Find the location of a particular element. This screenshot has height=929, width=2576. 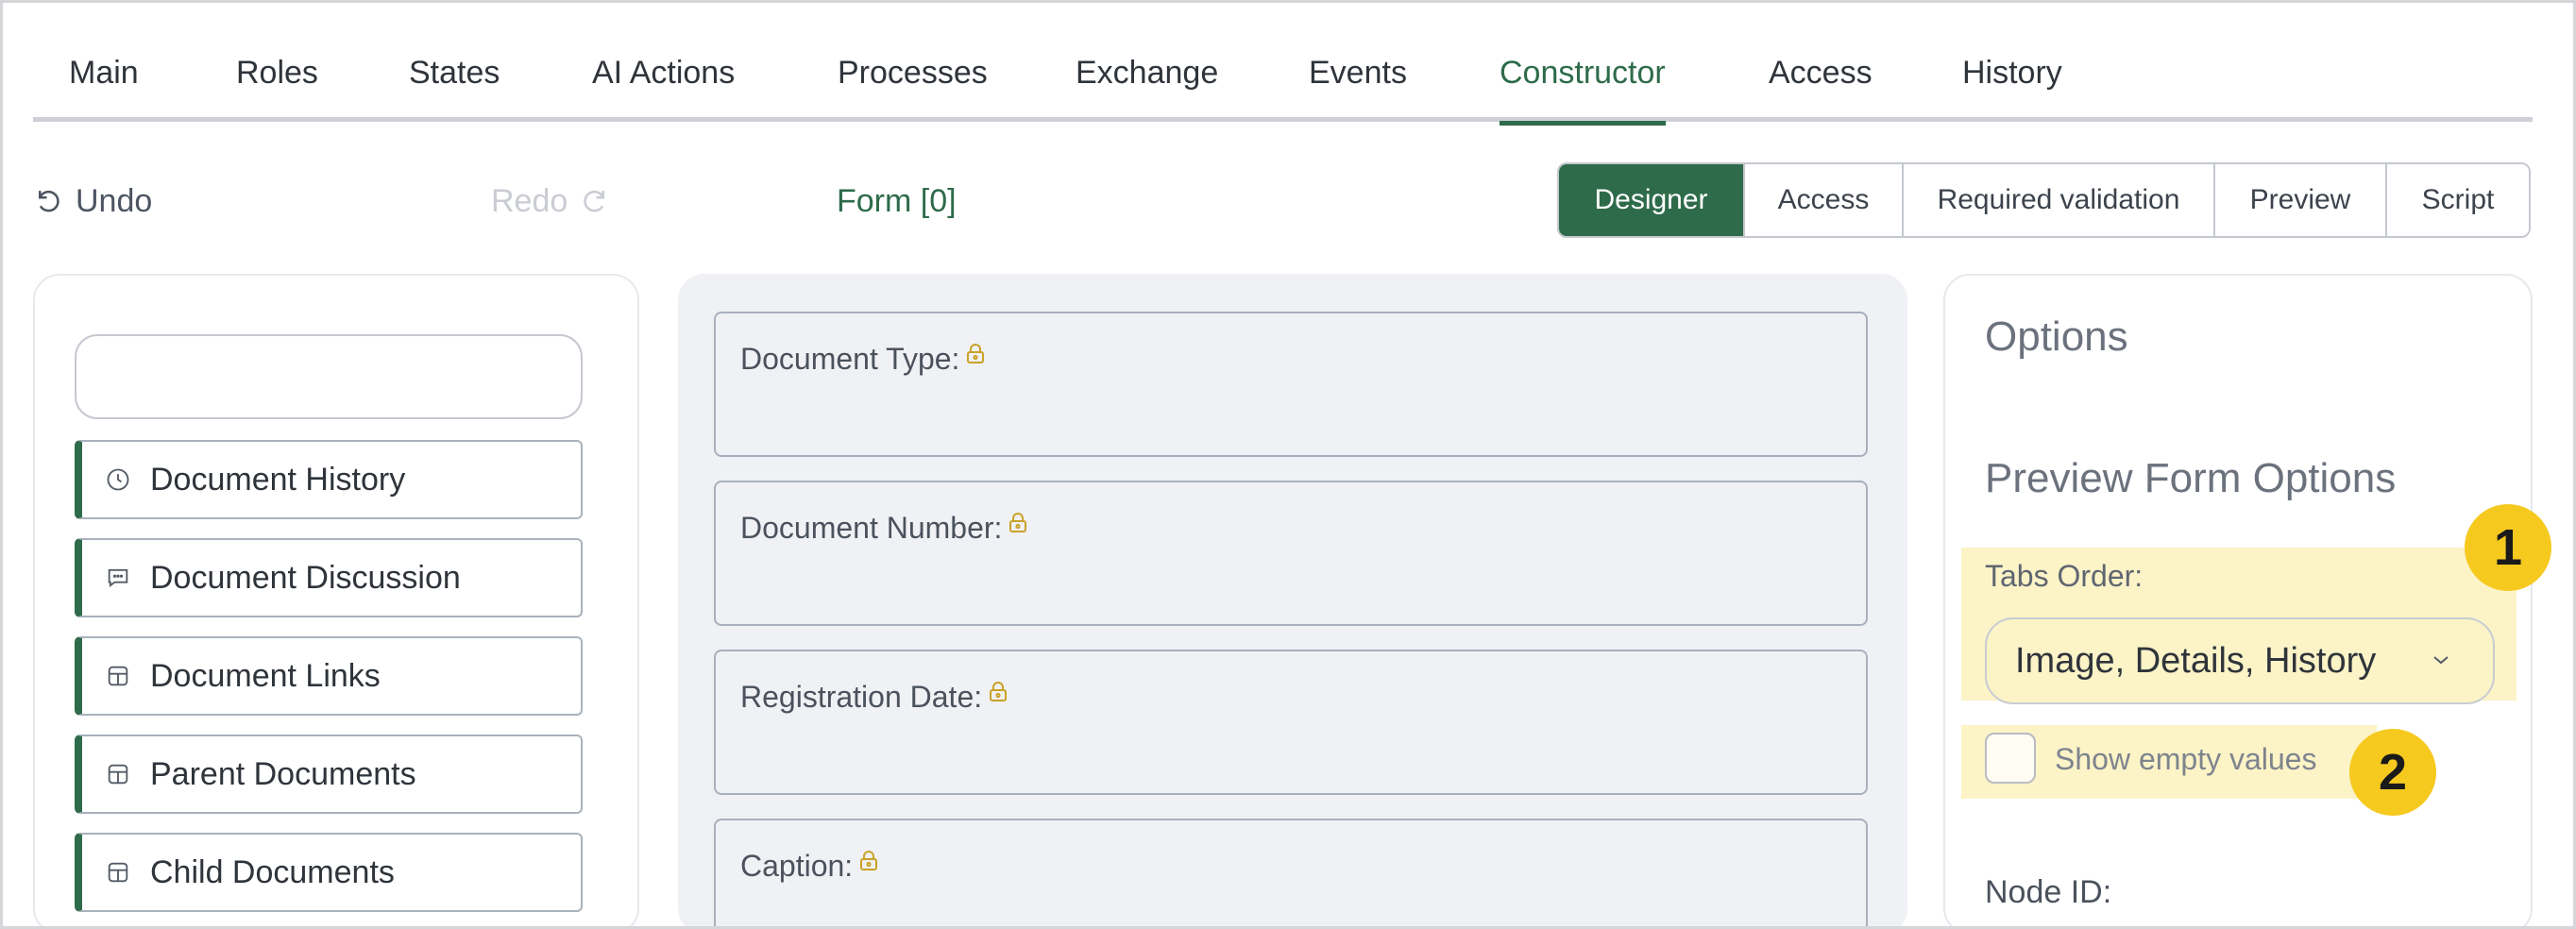

component-label: Document History is located at coordinates (278, 480).